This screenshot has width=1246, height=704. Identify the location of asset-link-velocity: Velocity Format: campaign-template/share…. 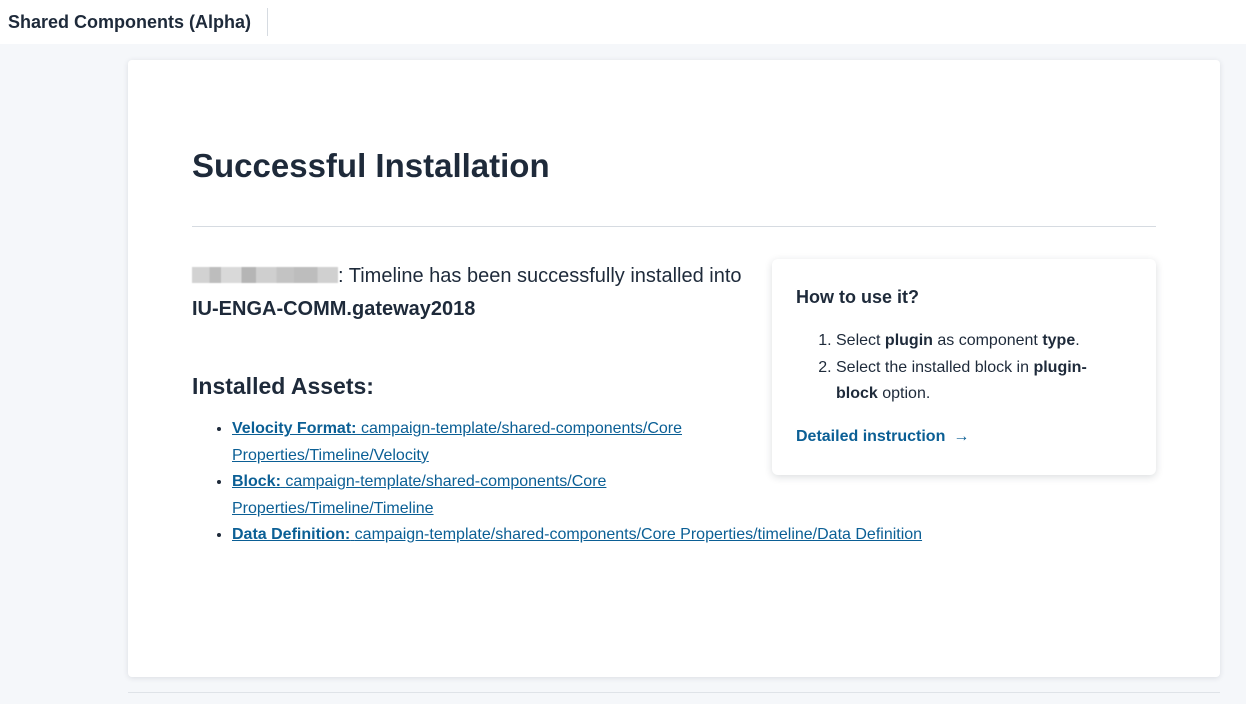
(457, 442).